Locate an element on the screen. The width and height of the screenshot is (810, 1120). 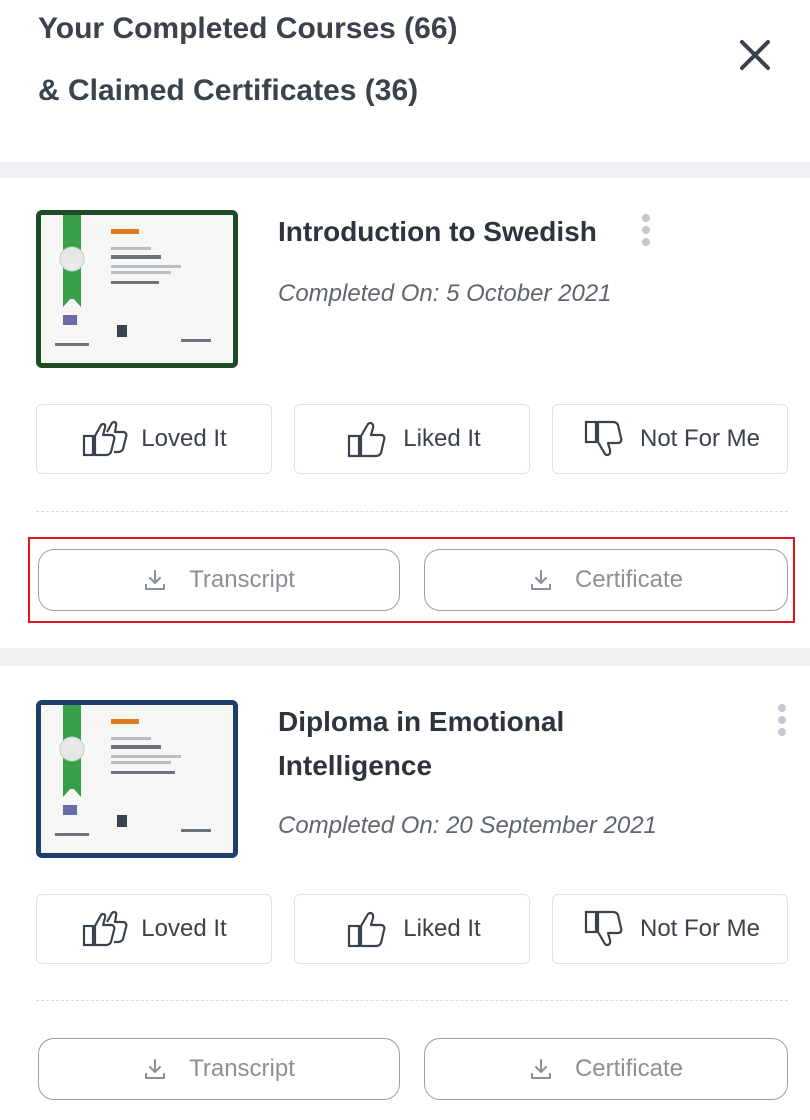
course-title-line-2: Intelligence is located at coordinates (355, 765).